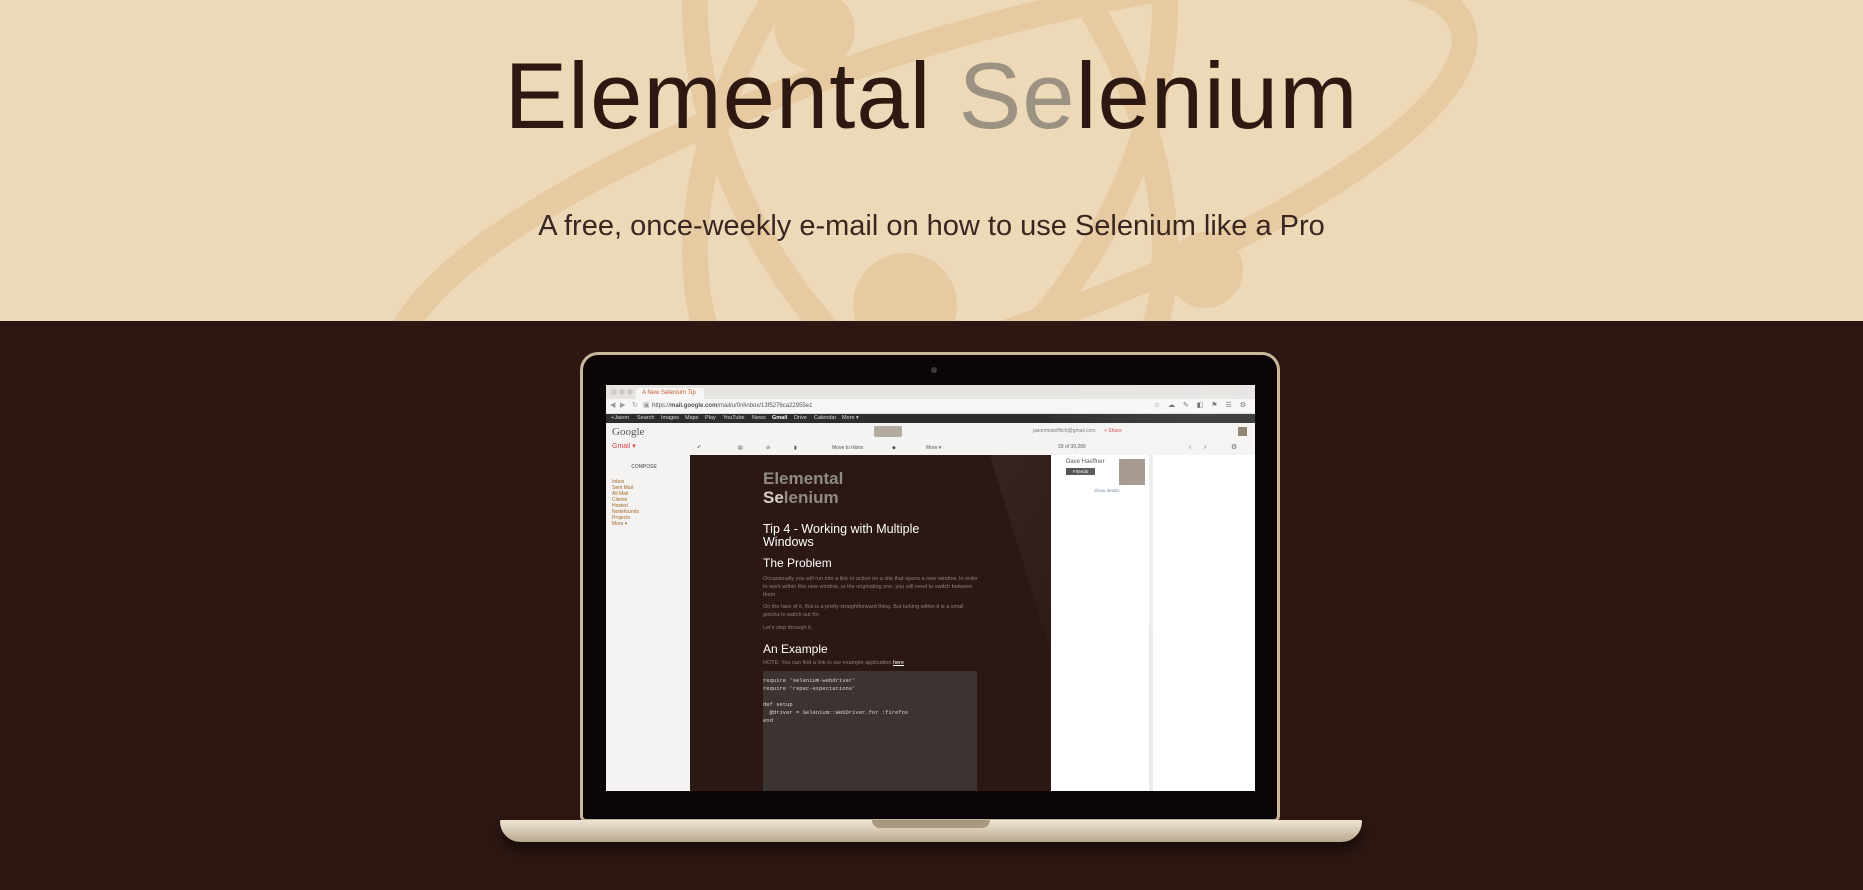 This screenshot has height=890, width=1863. Describe the element at coordinates (694, 406) in the screenshot. I see `url-domain: mail.google.com` at that location.